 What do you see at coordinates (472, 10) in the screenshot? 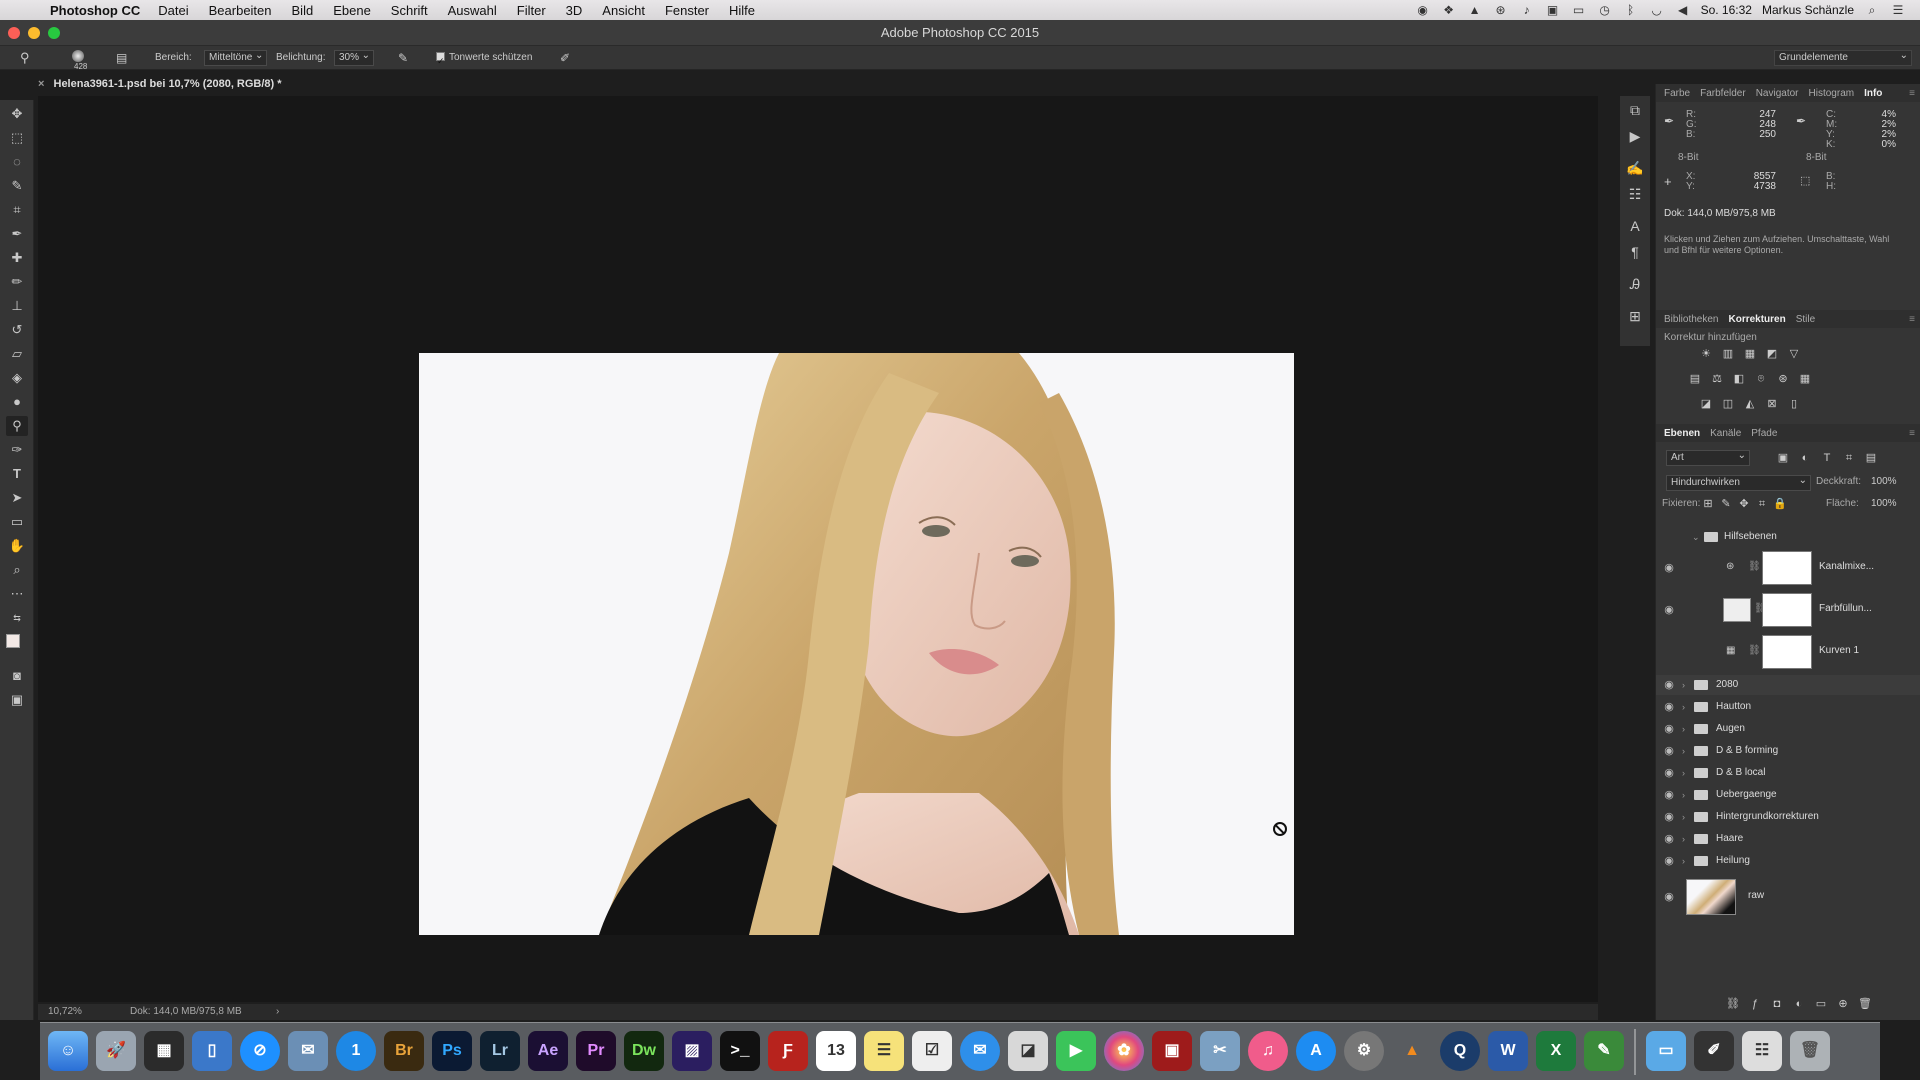
I see `menu-auswahl: Auswahl` at bounding box center [472, 10].